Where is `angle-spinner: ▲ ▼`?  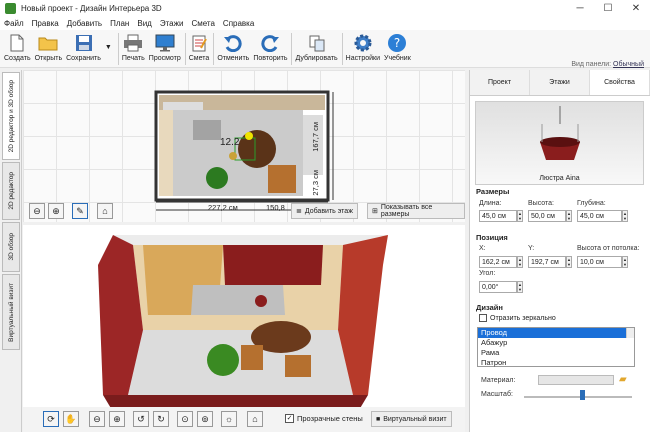
angle-spinner: ▲ ▼ is located at coordinates (520, 287).